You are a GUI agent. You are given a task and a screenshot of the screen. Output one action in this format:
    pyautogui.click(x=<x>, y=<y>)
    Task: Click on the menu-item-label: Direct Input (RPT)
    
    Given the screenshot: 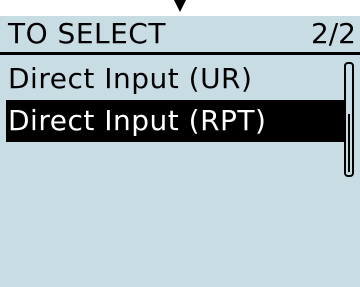 What is the action you would take?
    pyautogui.click(x=137, y=120)
    